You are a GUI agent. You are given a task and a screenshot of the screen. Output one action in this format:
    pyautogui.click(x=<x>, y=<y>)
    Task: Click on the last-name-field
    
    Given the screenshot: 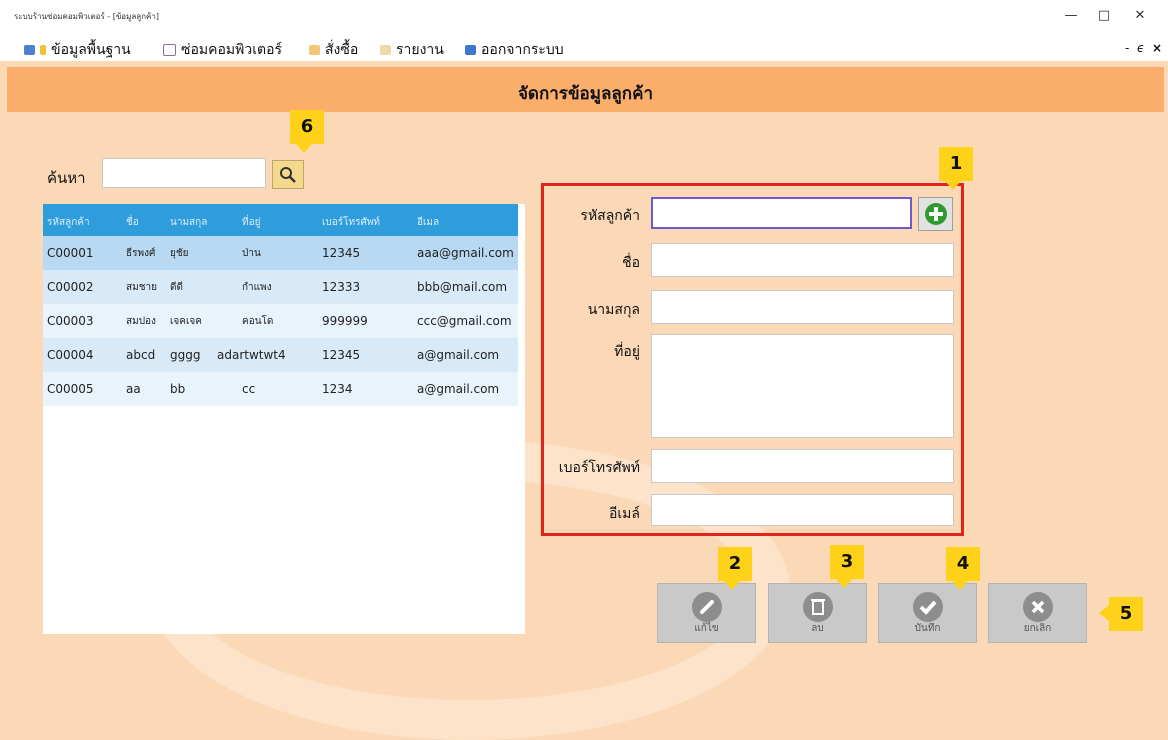 What is the action you would take?
    pyautogui.click(x=802, y=307)
    